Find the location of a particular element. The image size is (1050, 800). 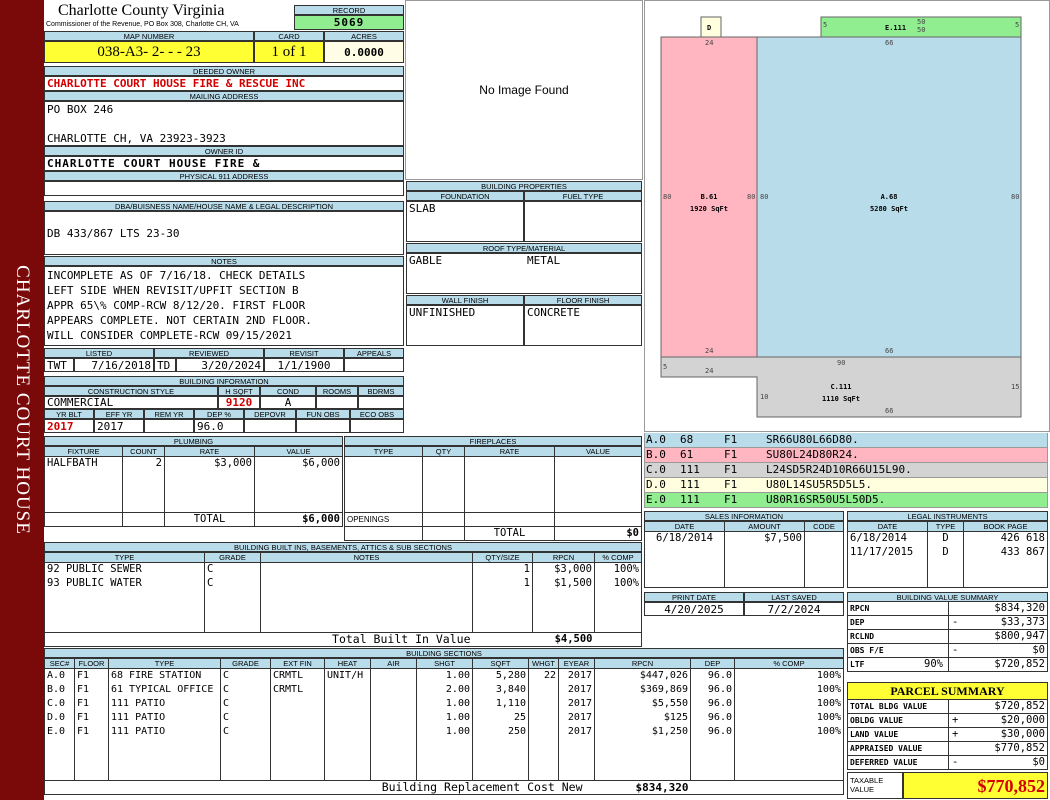

col-dep: DEP is located at coordinates (712, 663).